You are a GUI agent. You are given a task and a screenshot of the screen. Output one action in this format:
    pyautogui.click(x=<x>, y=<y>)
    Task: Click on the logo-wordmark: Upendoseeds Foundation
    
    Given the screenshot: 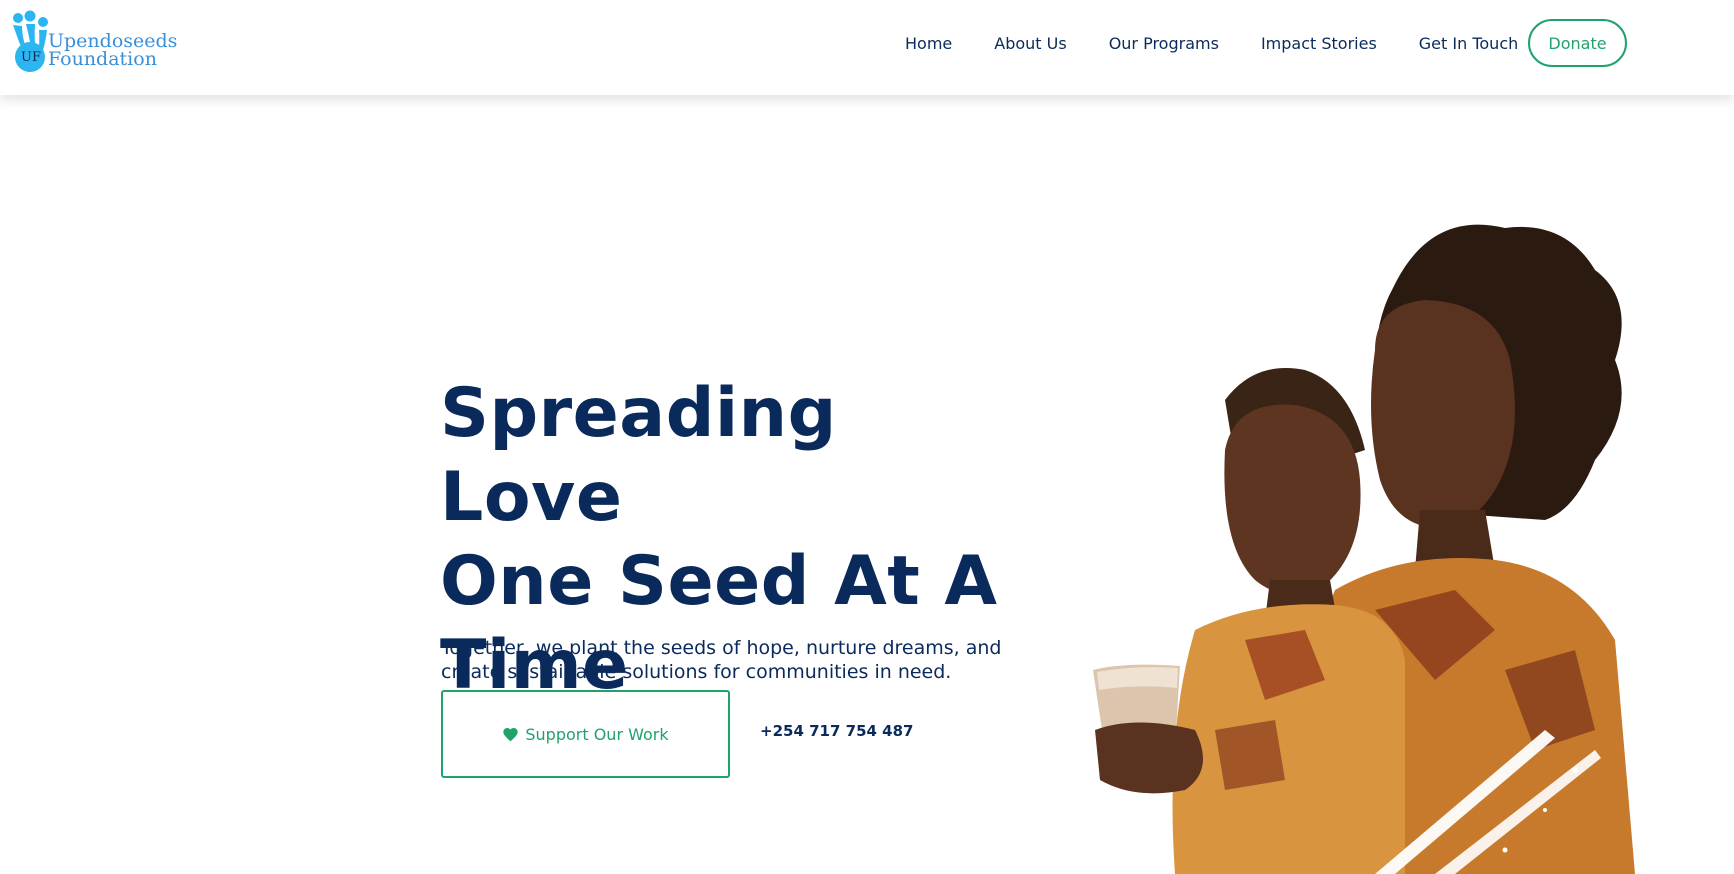 What is the action you would take?
    pyautogui.click(x=112, y=51)
    